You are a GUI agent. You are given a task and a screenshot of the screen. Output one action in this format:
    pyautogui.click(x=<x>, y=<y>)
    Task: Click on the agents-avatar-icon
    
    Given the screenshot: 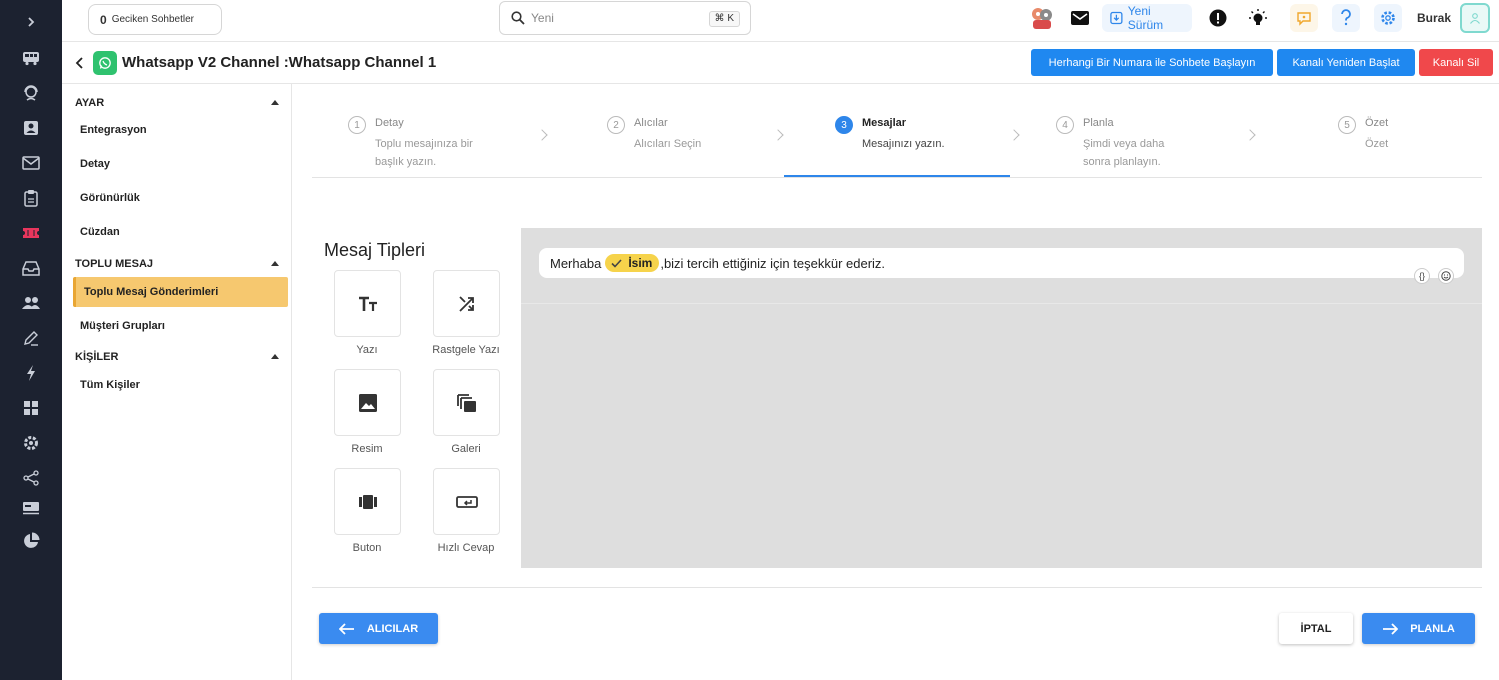 What is the action you would take?
    pyautogui.click(x=1042, y=18)
    